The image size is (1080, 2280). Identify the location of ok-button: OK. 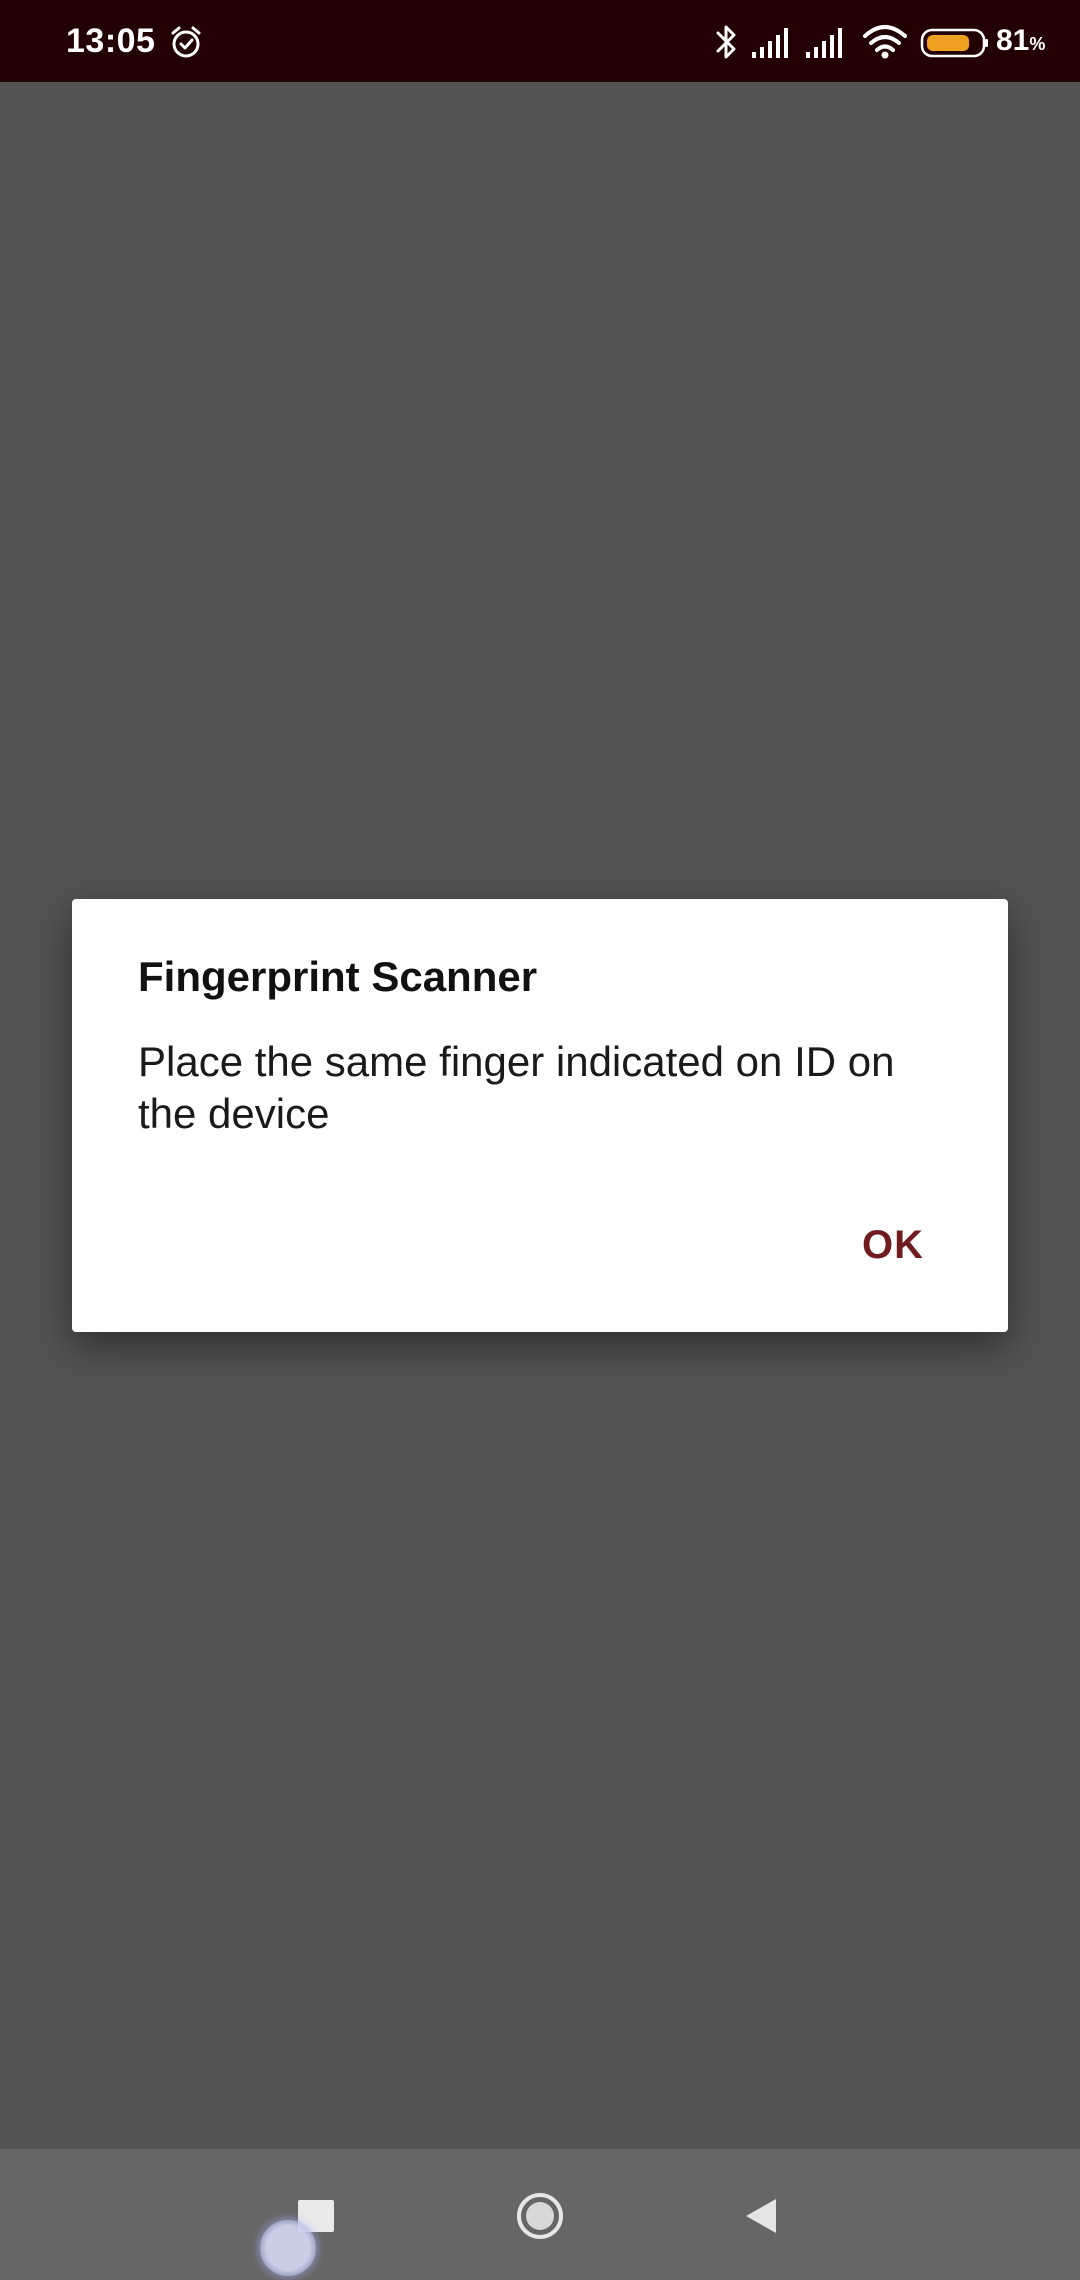
(893, 1245).